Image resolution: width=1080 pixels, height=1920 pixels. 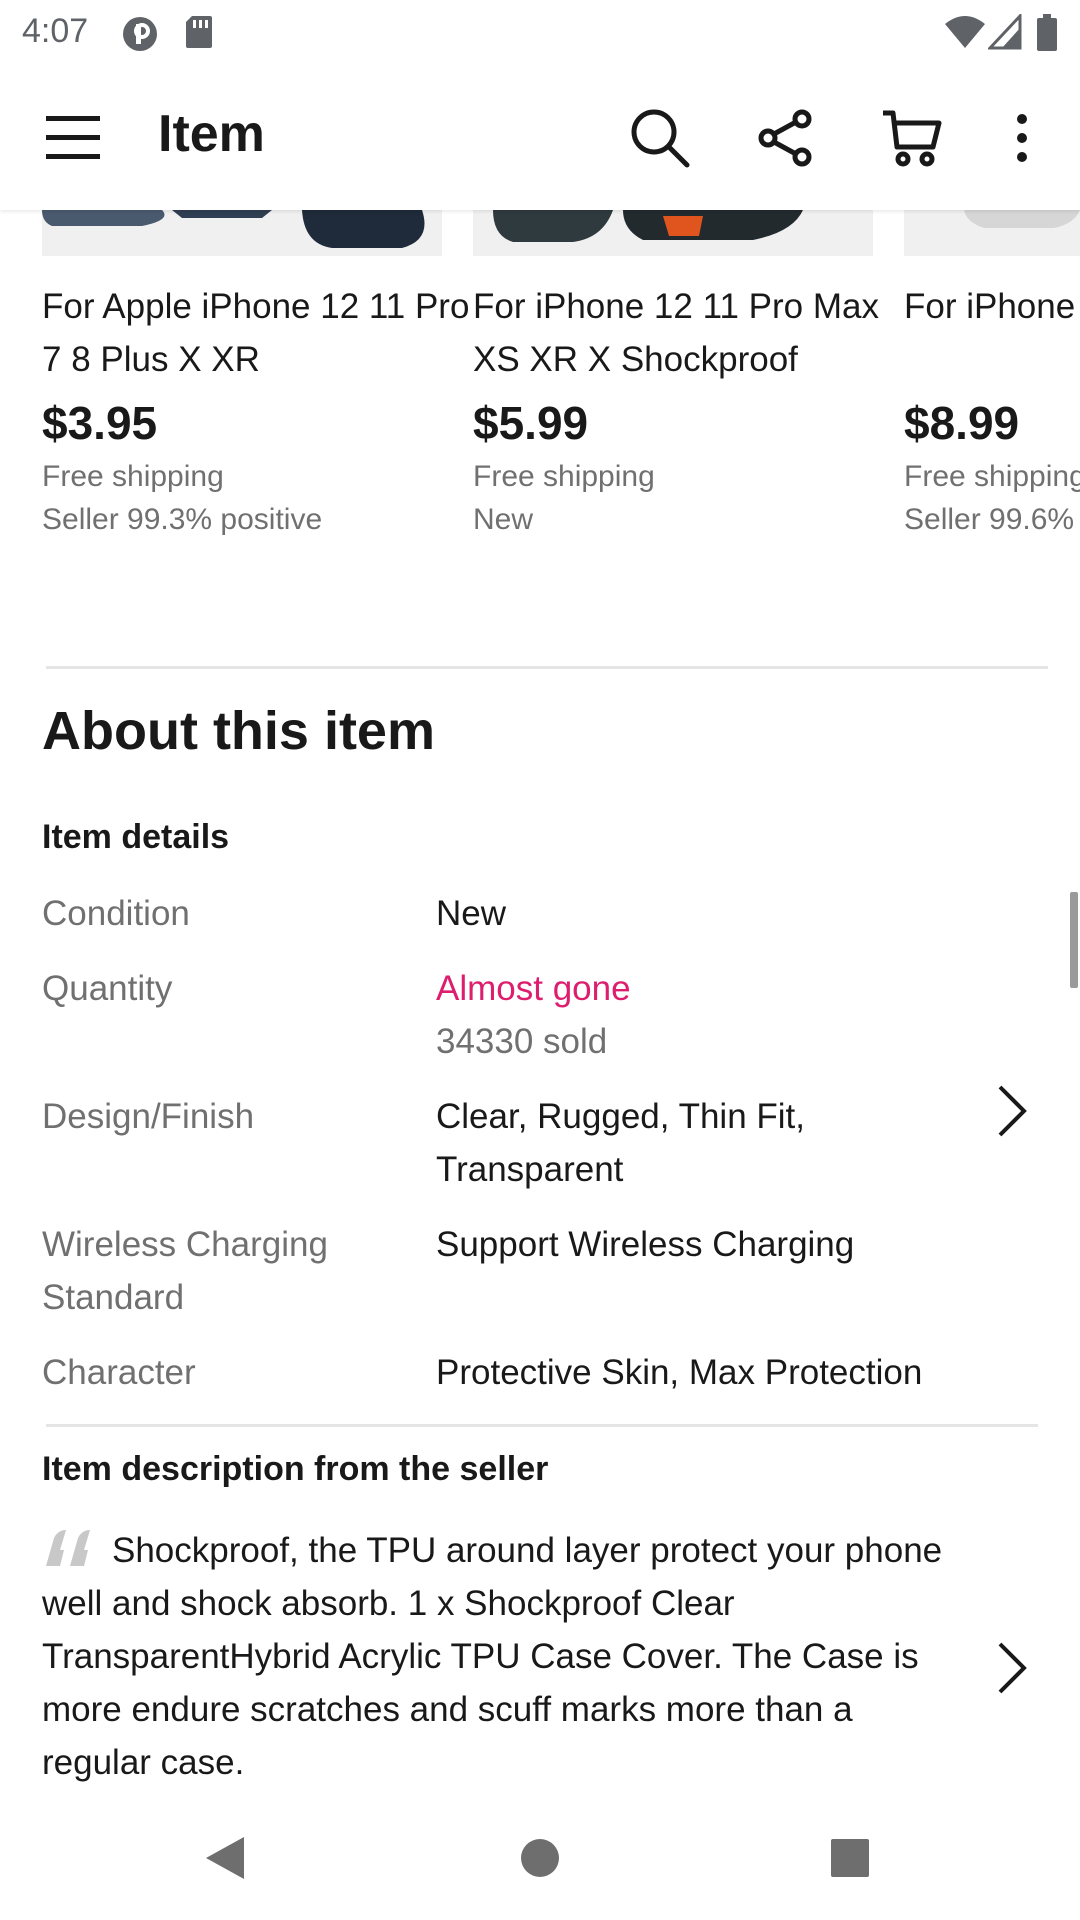 What do you see at coordinates (1074, 940) in the screenshot?
I see `scrollbar` at bounding box center [1074, 940].